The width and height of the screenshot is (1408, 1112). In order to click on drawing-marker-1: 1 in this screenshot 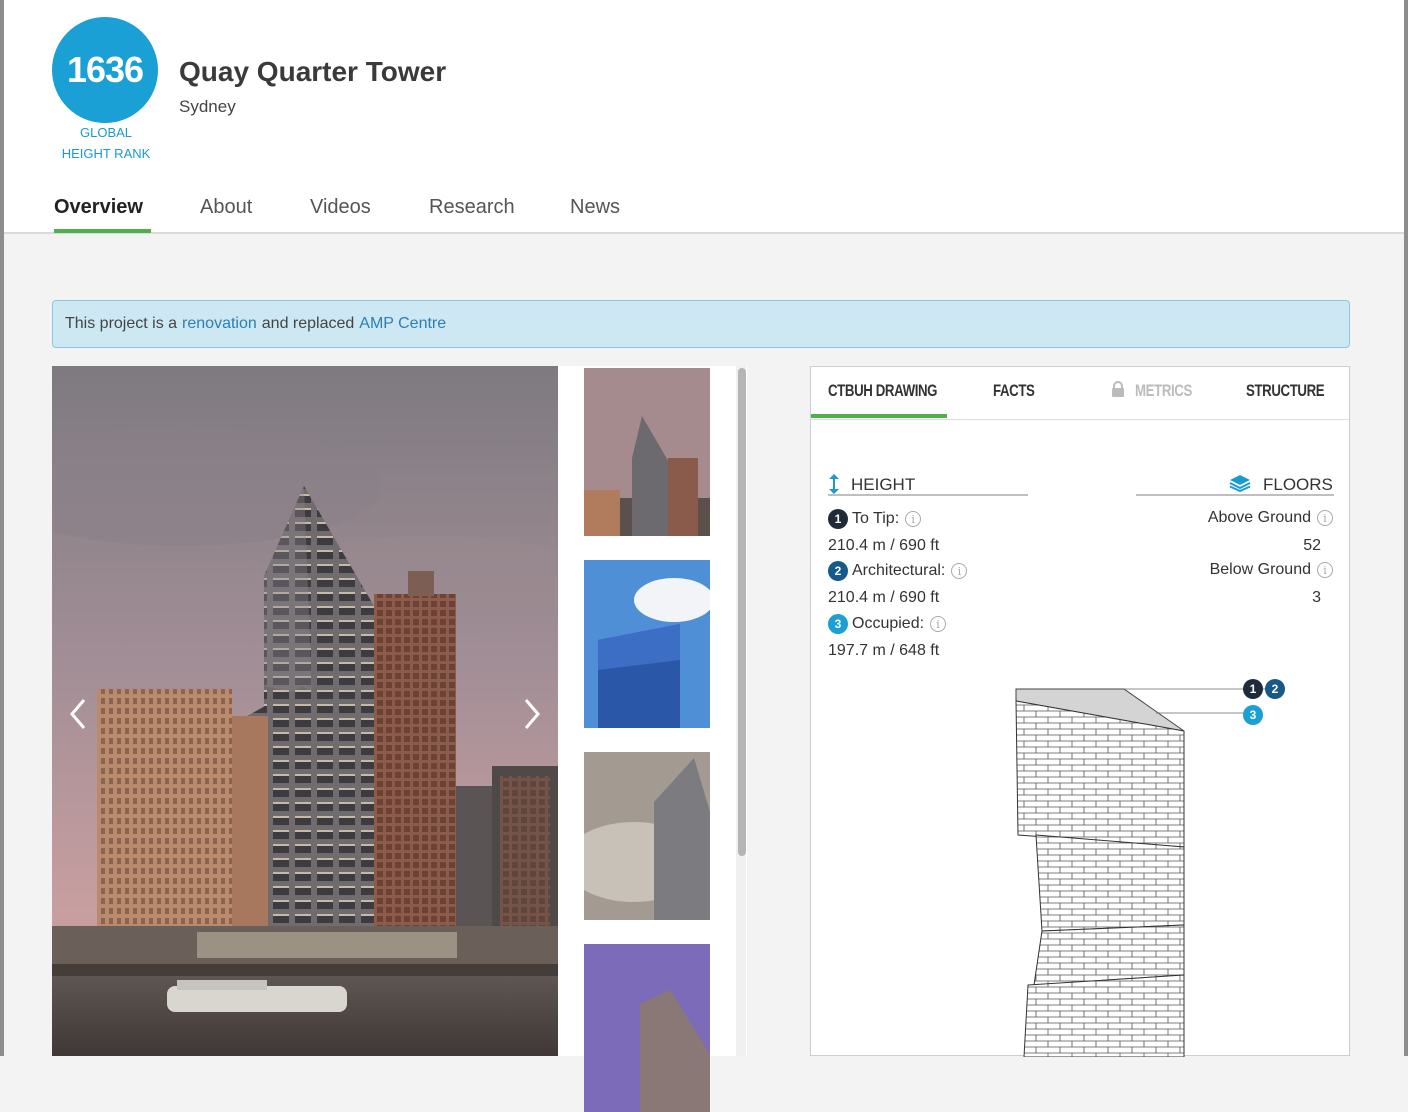, I will do `click(1253, 689)`.